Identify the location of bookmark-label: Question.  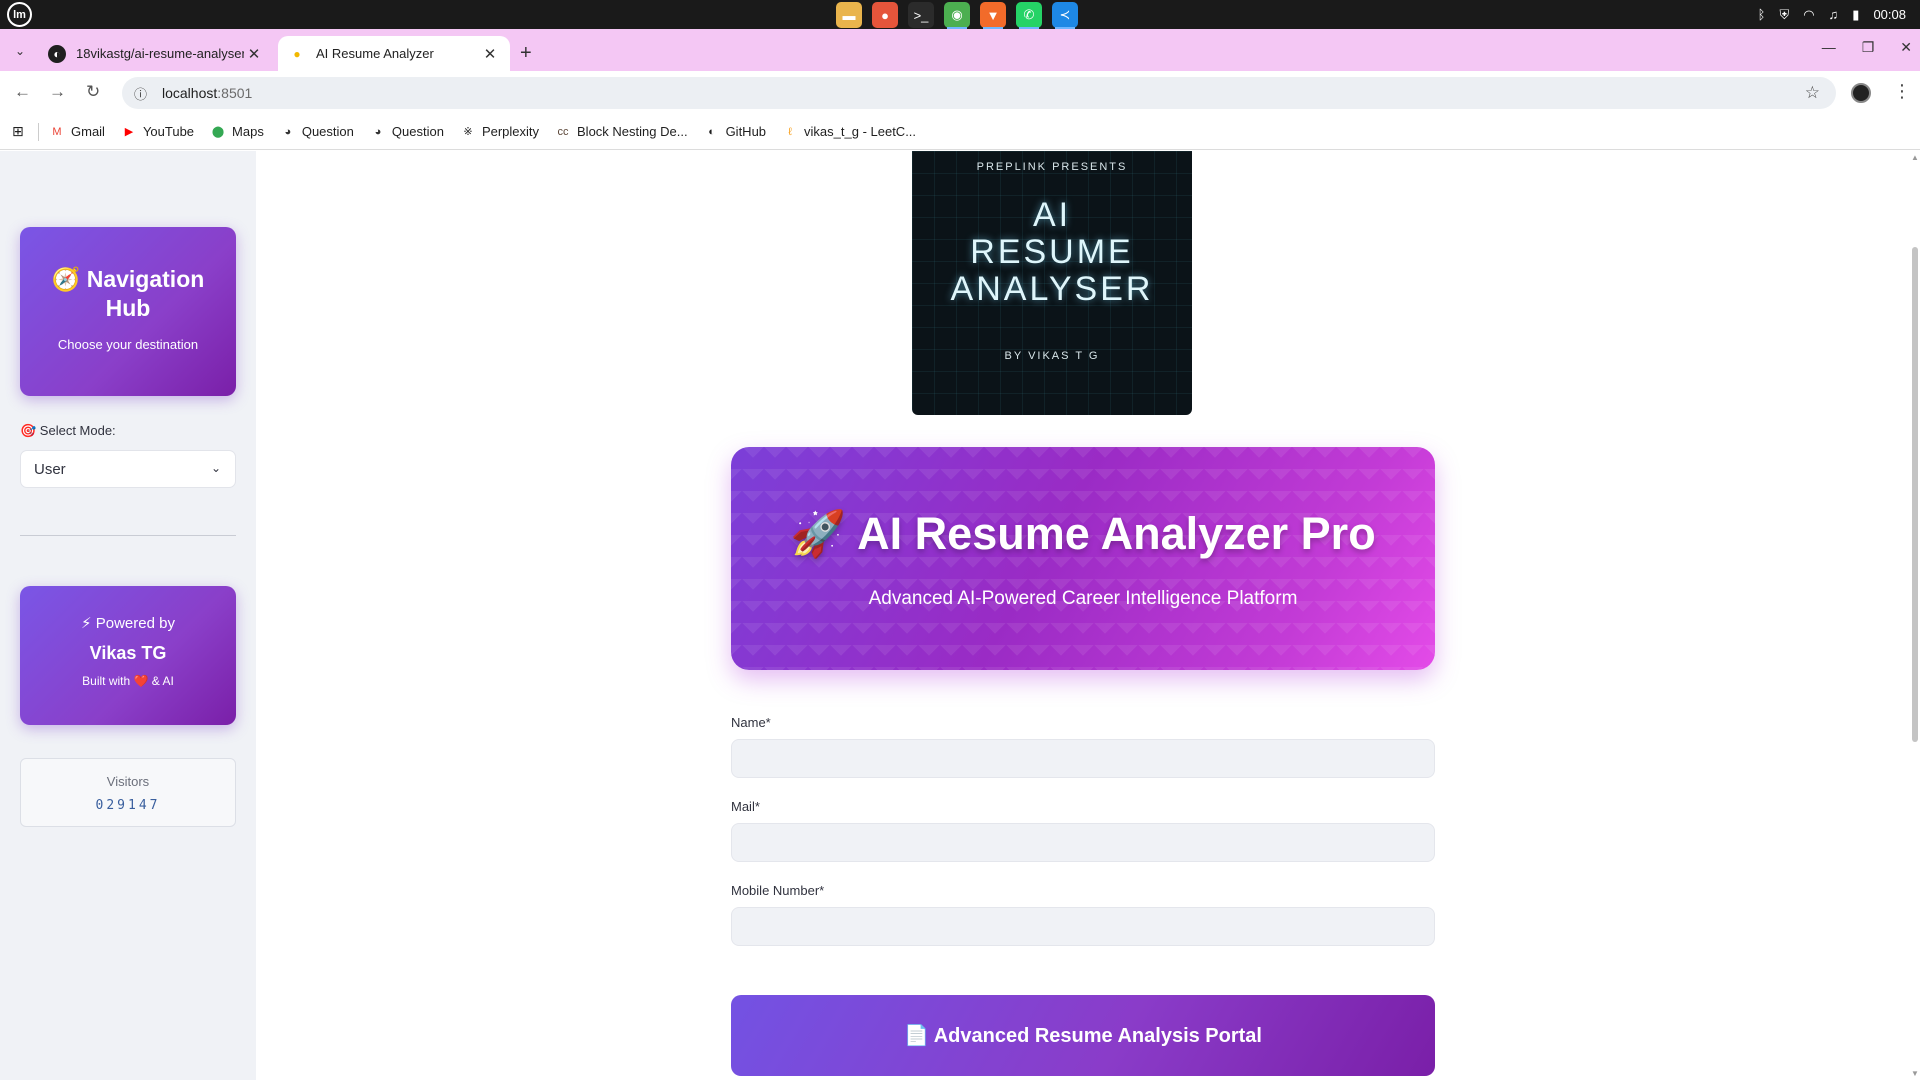
(327, 131).